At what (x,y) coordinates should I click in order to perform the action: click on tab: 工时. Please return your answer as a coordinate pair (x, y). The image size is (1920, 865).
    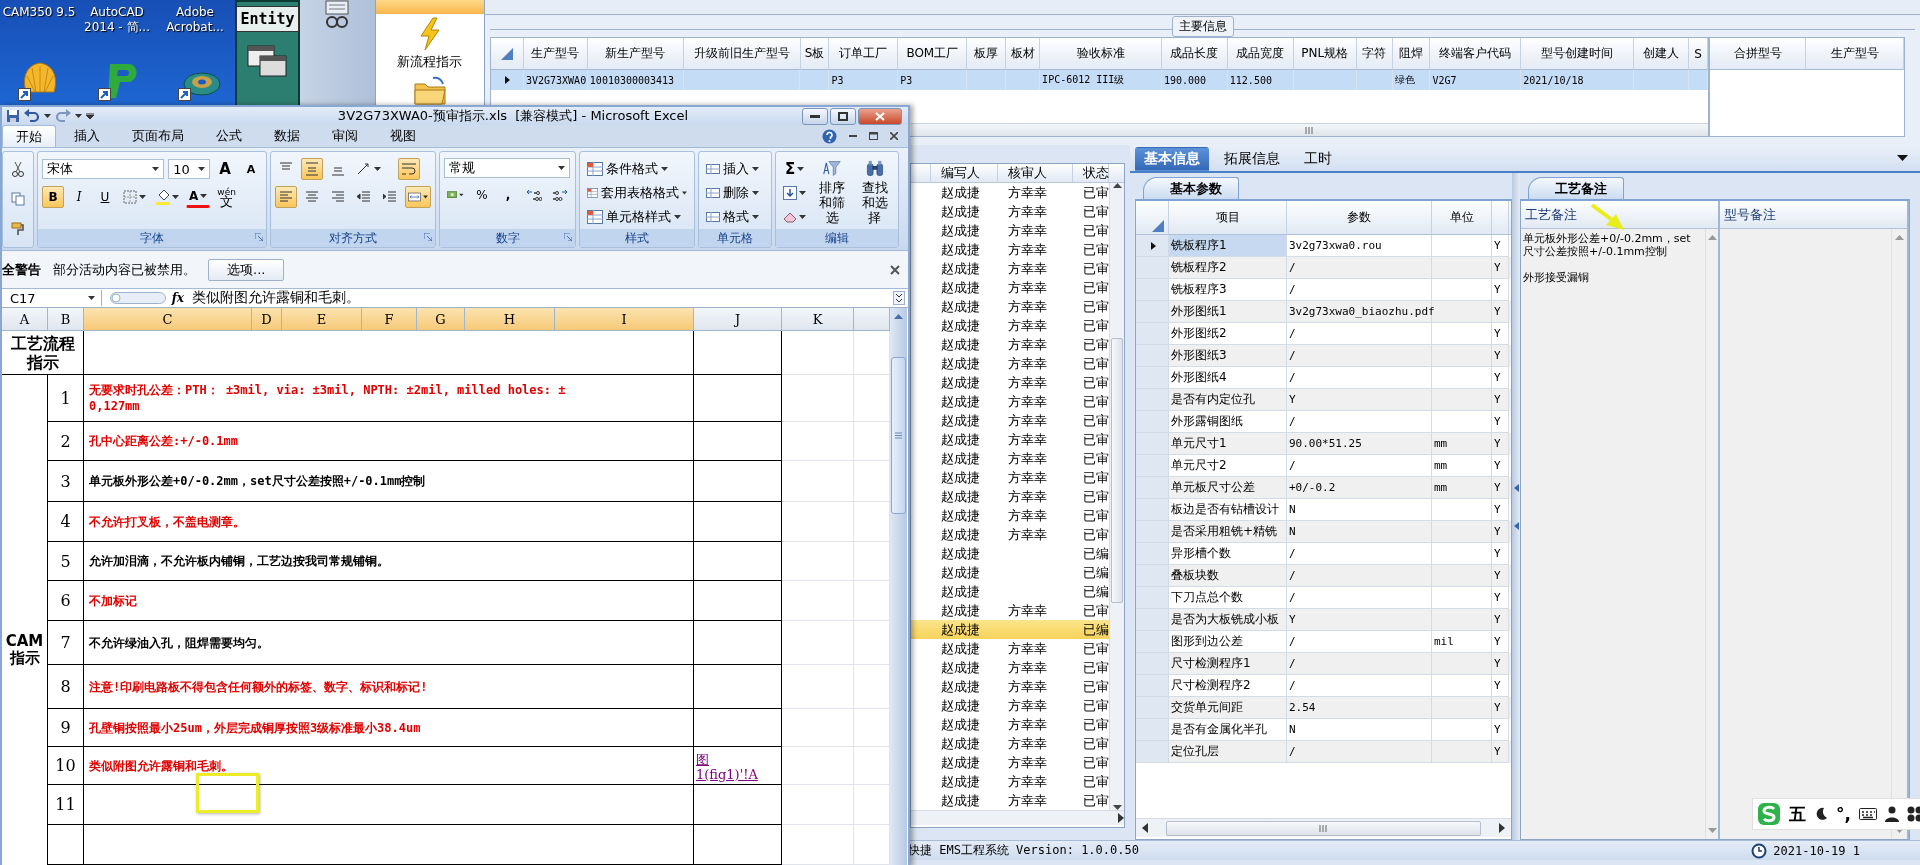
    Looking at the image, I should click on (1318, 159).